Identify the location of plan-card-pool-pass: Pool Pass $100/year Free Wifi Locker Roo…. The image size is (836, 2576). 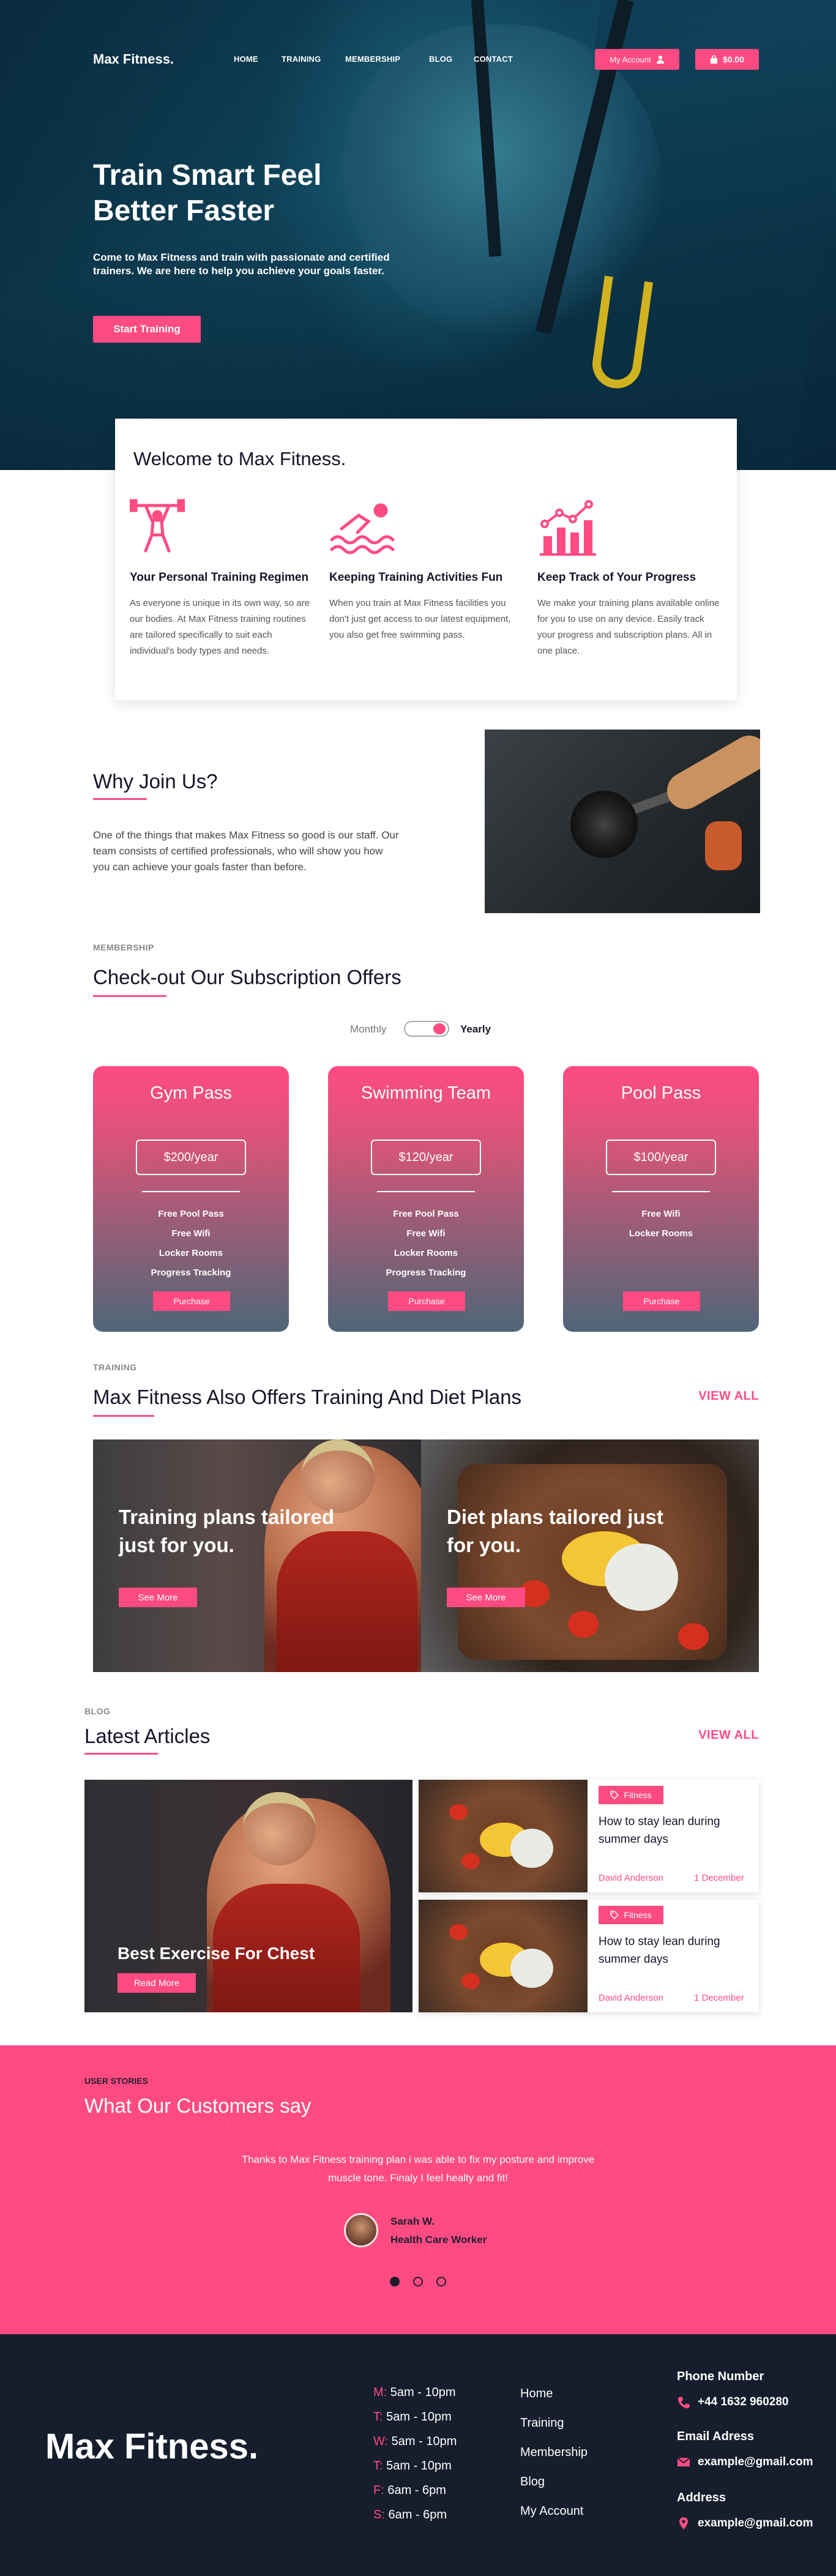
(661, 1199).